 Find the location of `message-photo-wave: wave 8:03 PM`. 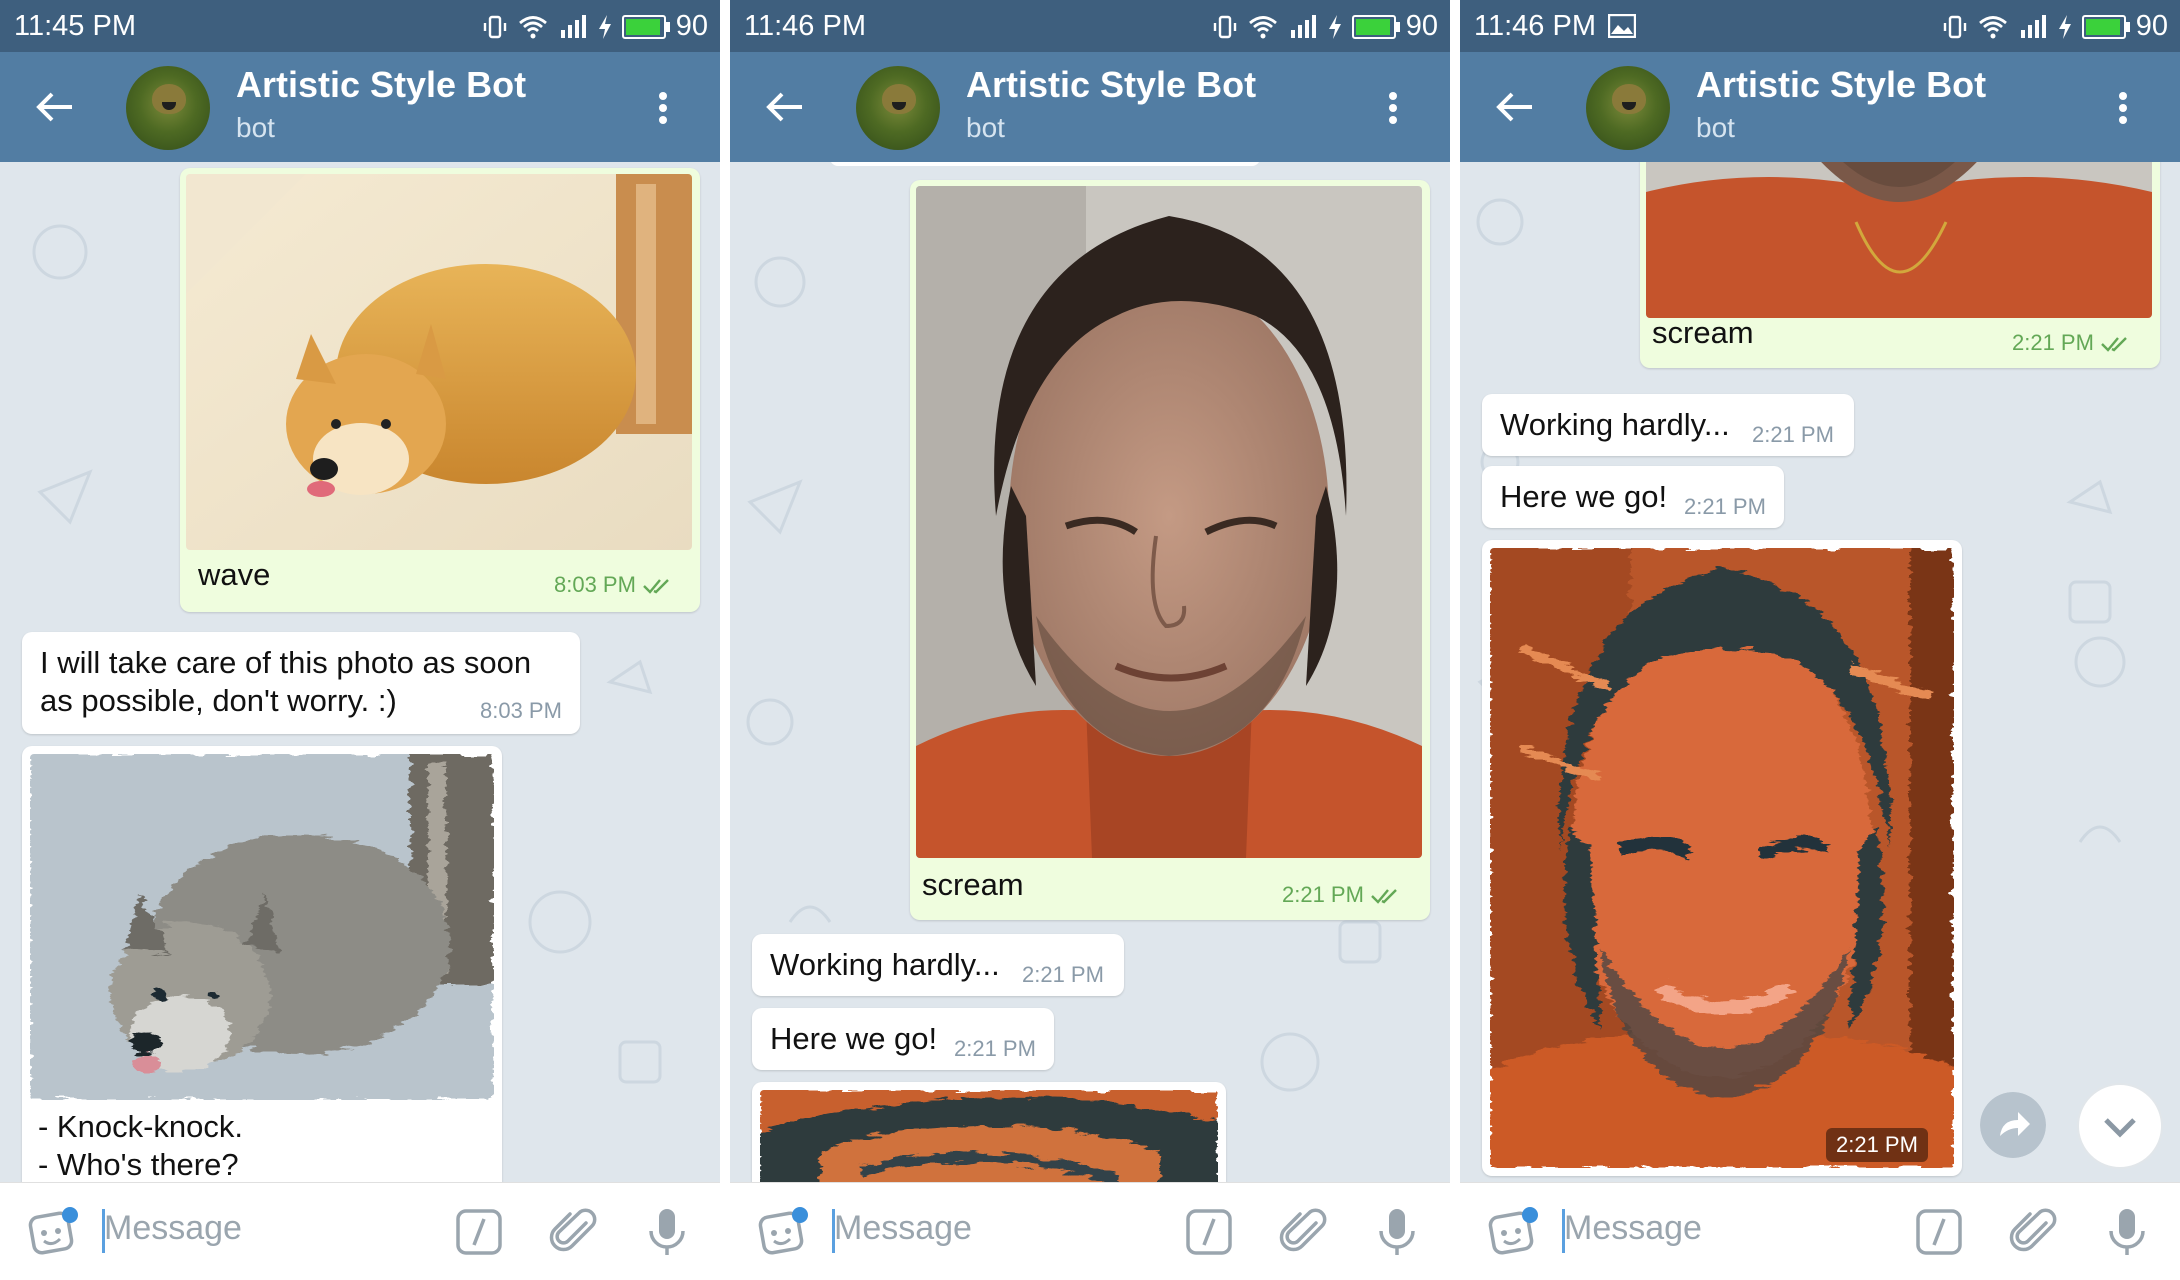

message-photo-wave: wave 8:03 PM is located at coordinates (440, 390).